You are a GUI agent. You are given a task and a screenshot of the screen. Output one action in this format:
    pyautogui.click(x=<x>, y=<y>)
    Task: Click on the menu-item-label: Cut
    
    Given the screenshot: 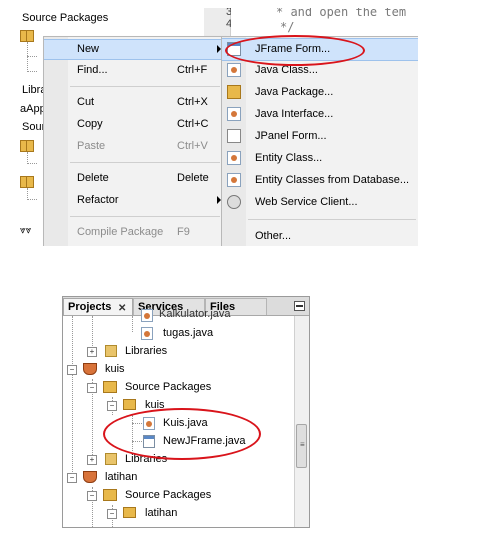 What is the action you would take?
    pyautogui.click(x=86, y=102)
    